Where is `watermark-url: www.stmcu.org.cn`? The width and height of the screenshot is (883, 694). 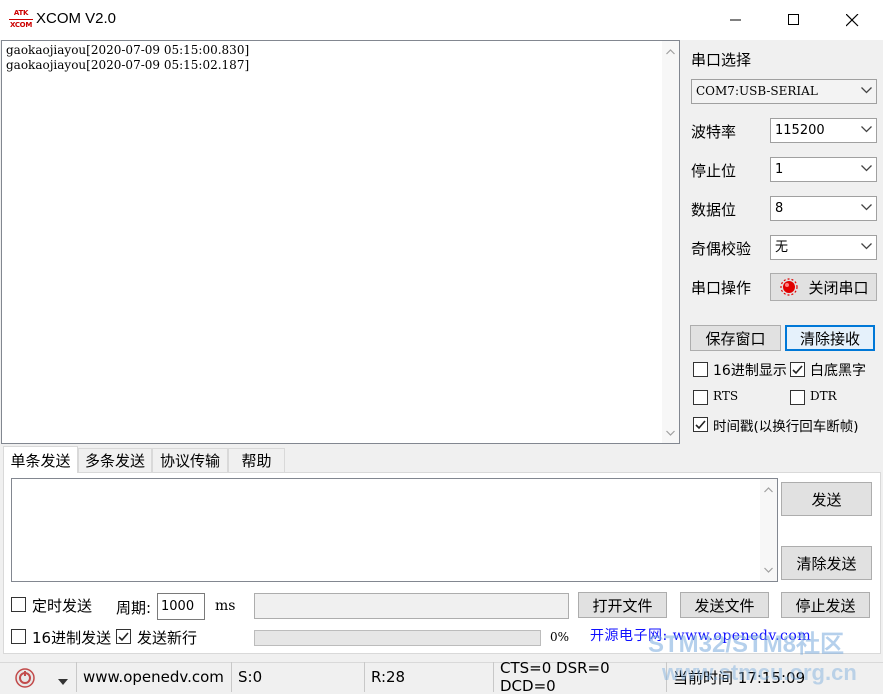 watermark-url: www.stmcu.org.cn is located at coordinates (759, 672).